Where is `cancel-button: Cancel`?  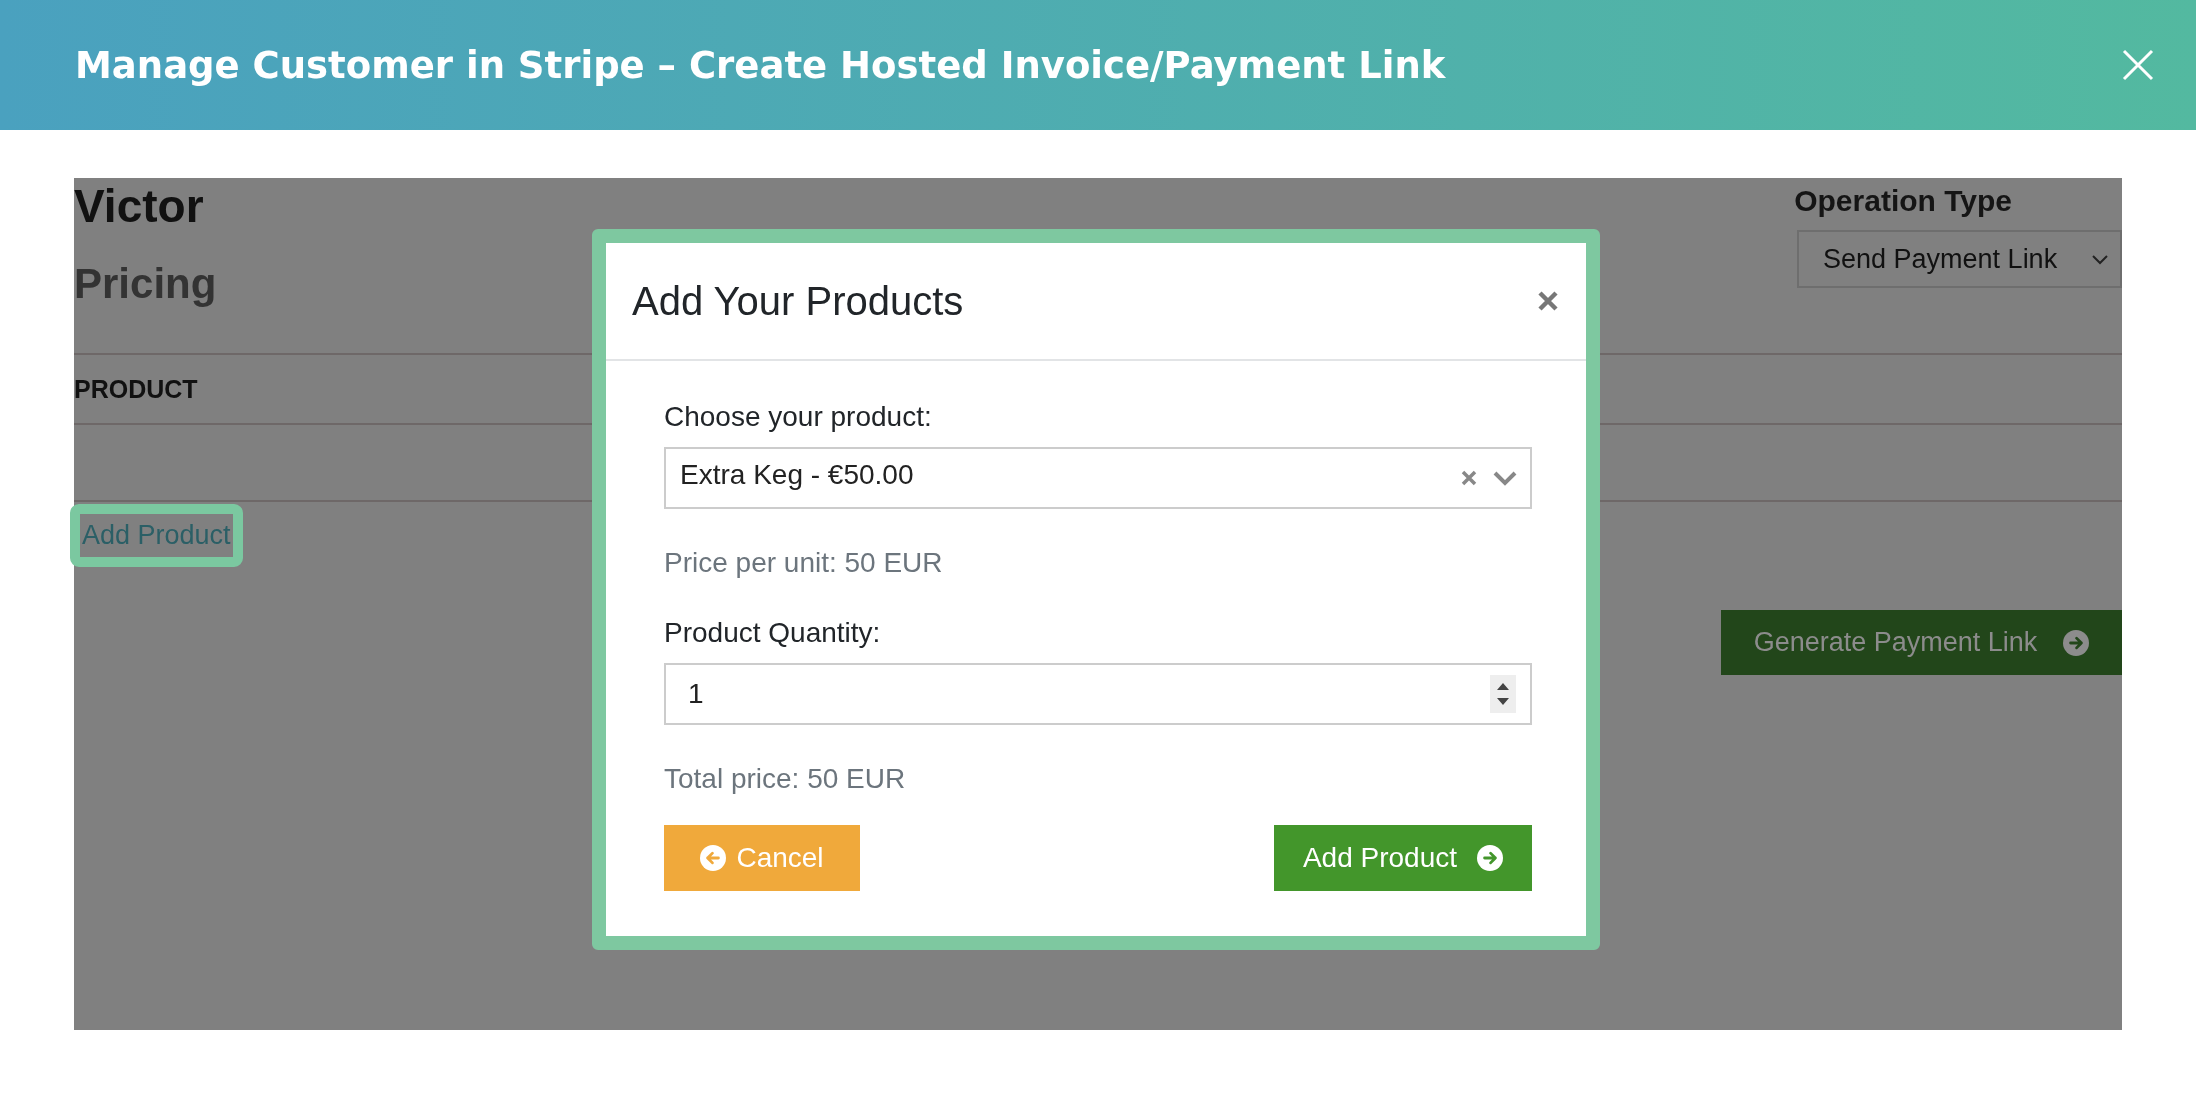 cancel-button: Cancel is located at coordinates (762, 858).